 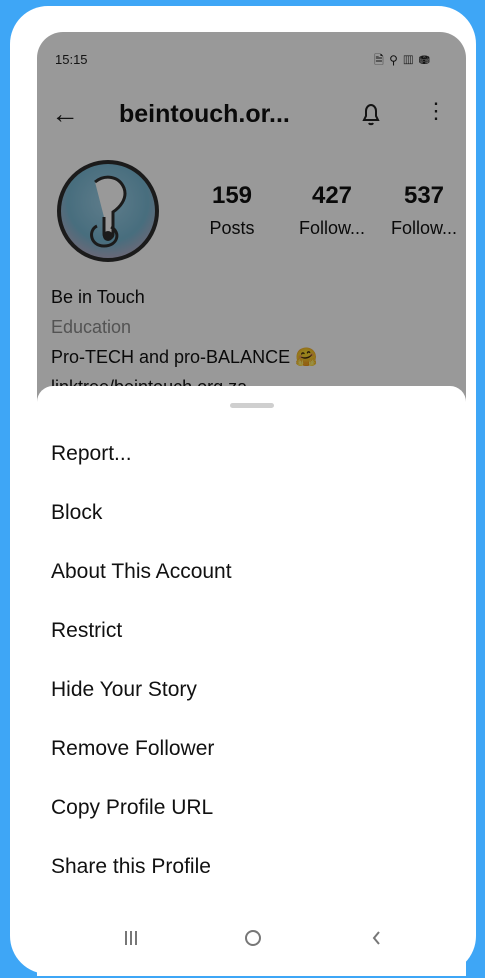 I want to click on menu-item-about-account: About This Account, so click(x=251, y=571).